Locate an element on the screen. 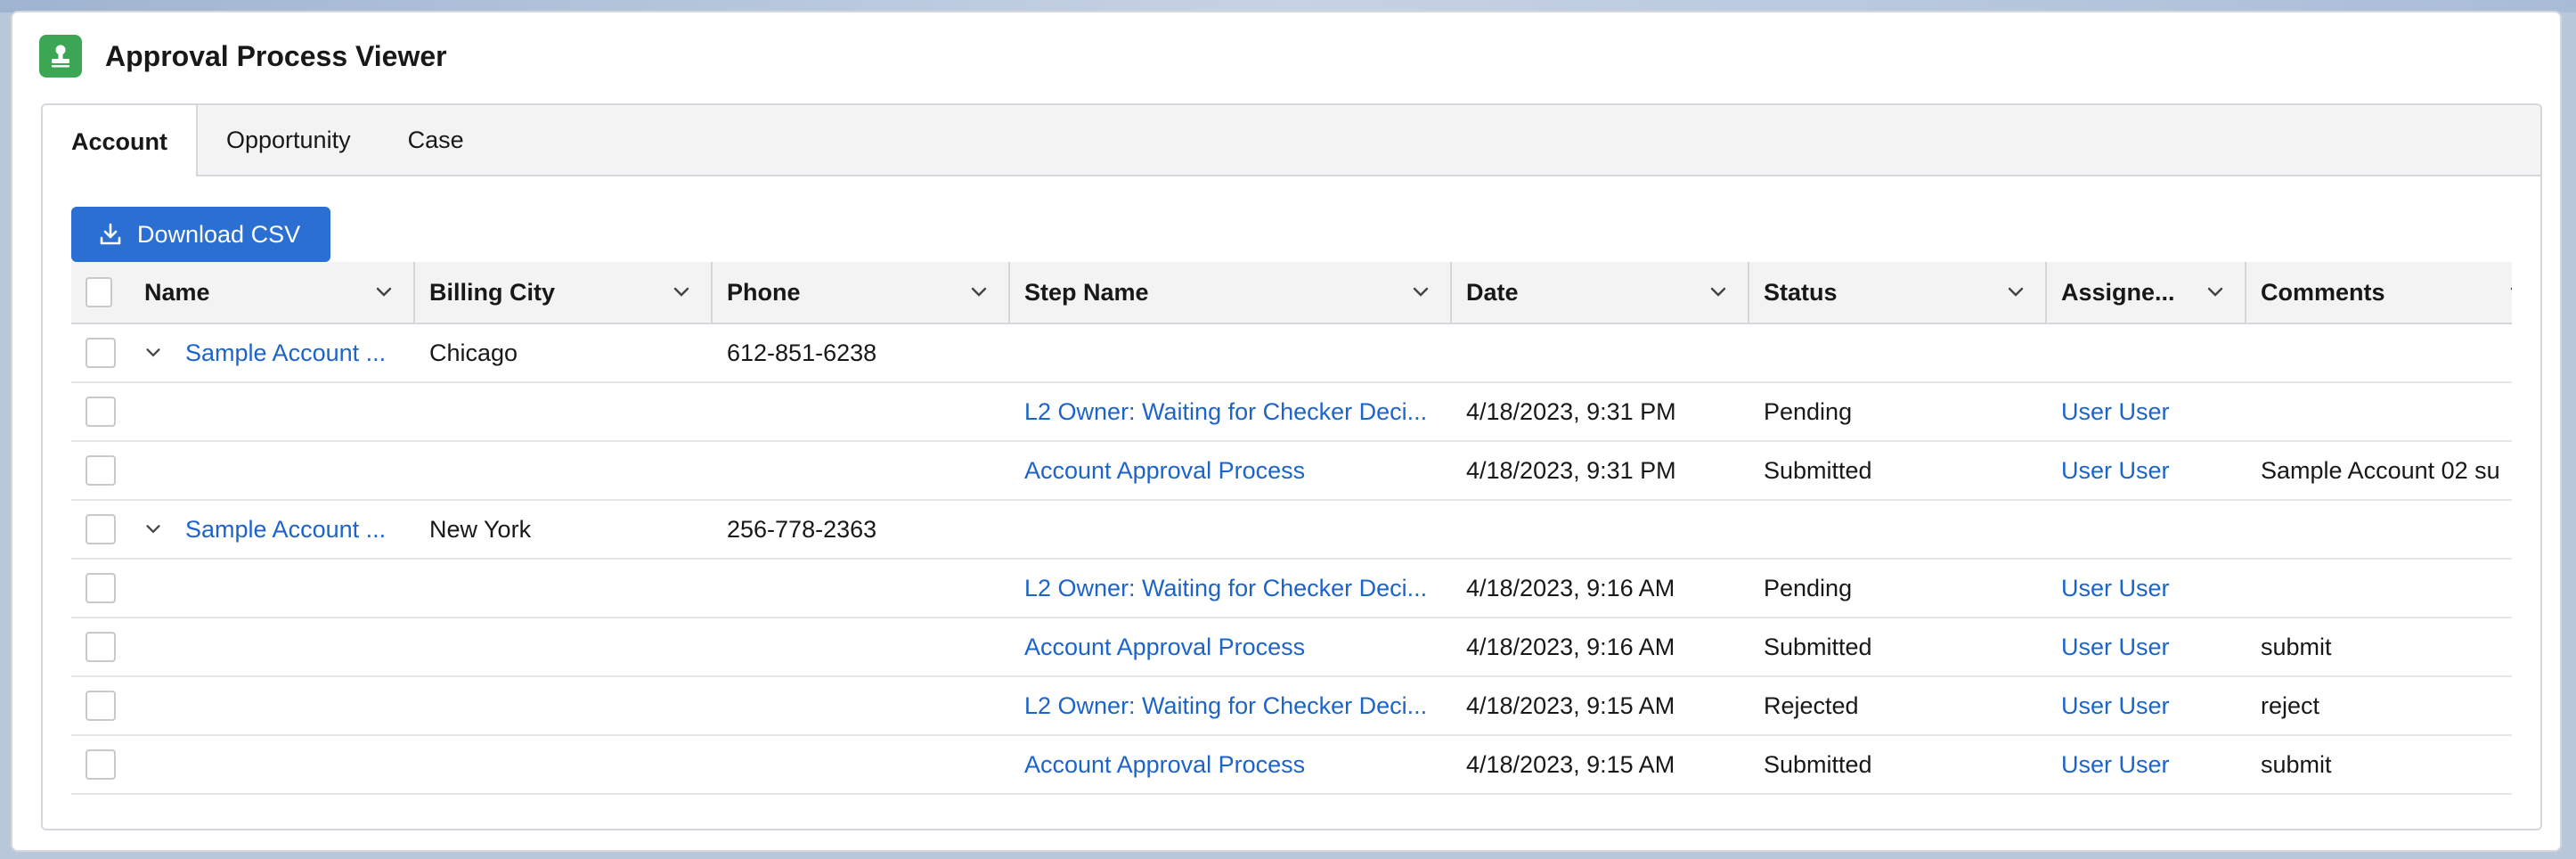 This screenshot has height=859, width=2576. step-name-cell is located at coordinates (1231, 529).